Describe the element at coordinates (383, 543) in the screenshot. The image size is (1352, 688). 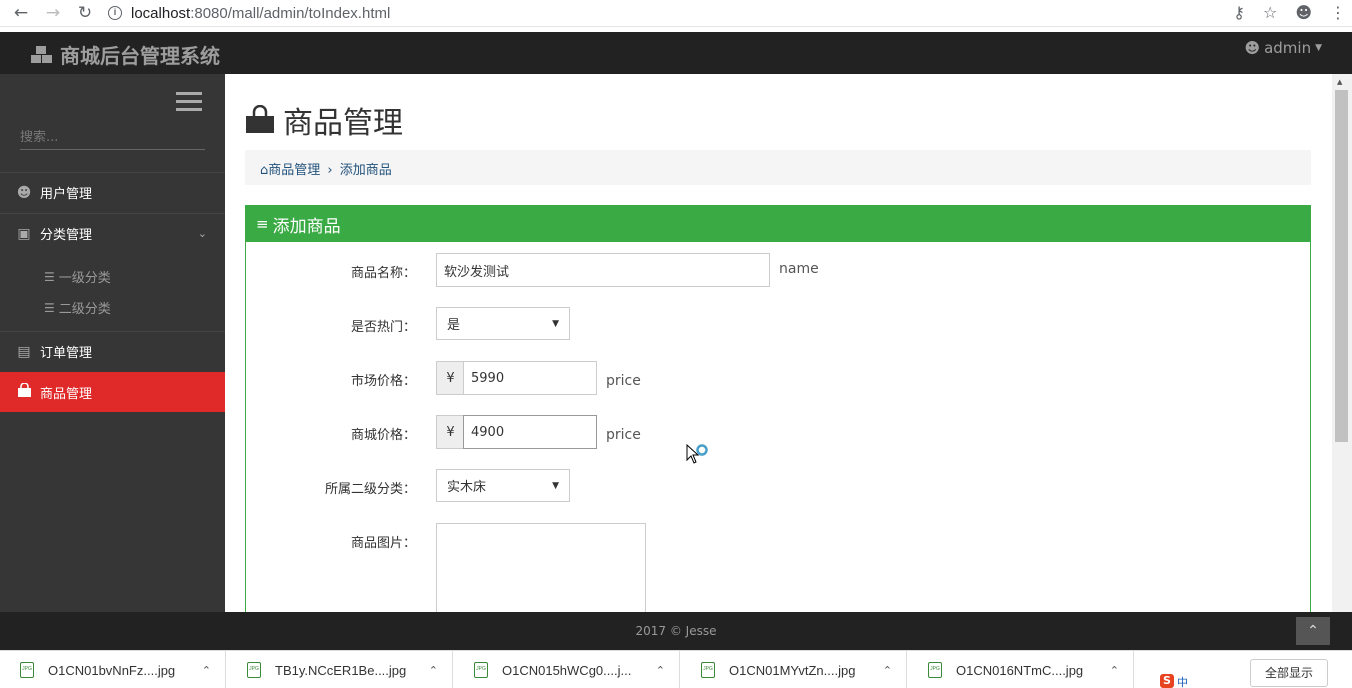
I see `product-image-label: 商品图片：` at that location.